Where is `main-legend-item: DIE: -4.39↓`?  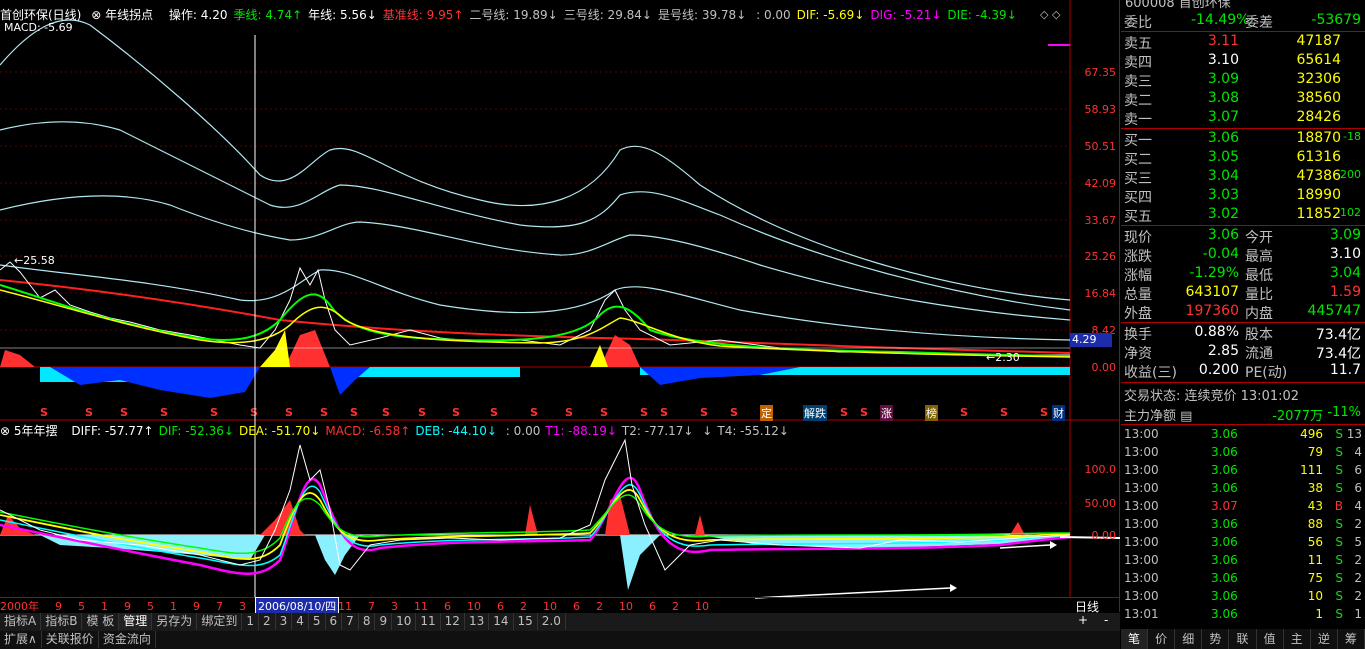 main-legend-item: DIE: -4.39↓ is located at coordinates (982, 15).